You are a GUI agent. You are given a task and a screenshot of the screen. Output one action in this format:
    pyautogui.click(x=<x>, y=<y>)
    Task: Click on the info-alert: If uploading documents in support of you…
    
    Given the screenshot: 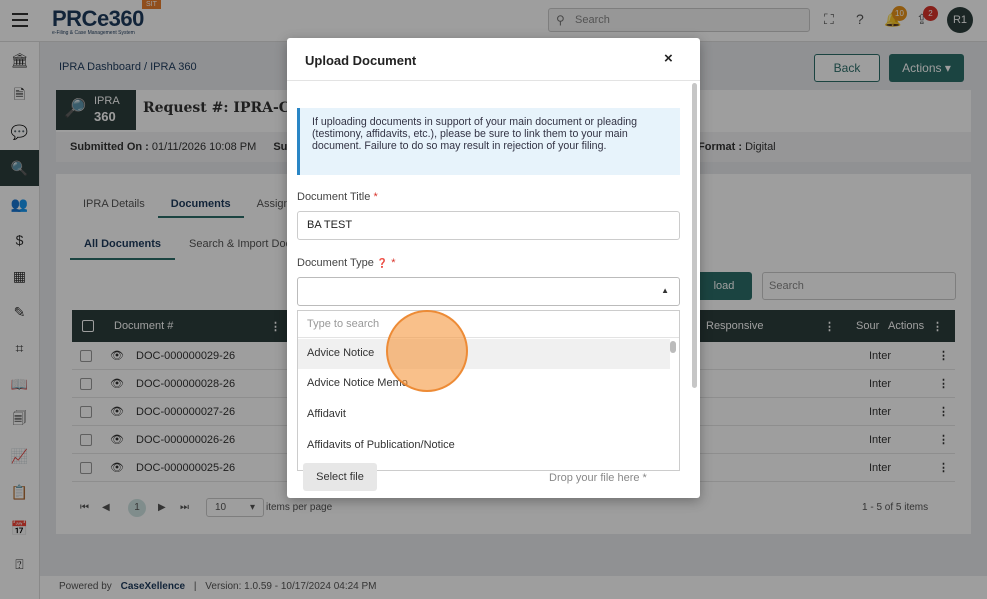 What is the action you would take?
    pyautogui.click(x=488, y=141)
    